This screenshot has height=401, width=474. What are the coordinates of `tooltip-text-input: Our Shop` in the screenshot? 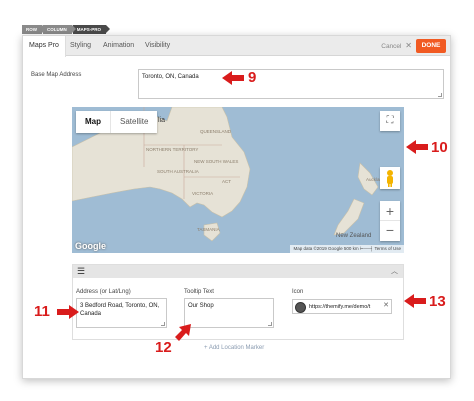 It's located at (229, 313).